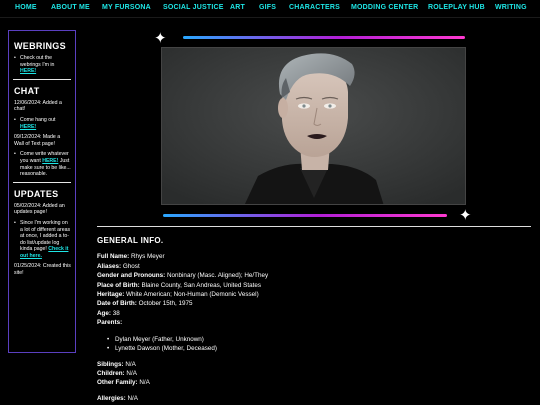  I want to click on aliases-label: Aliases:, so click(109, 266).